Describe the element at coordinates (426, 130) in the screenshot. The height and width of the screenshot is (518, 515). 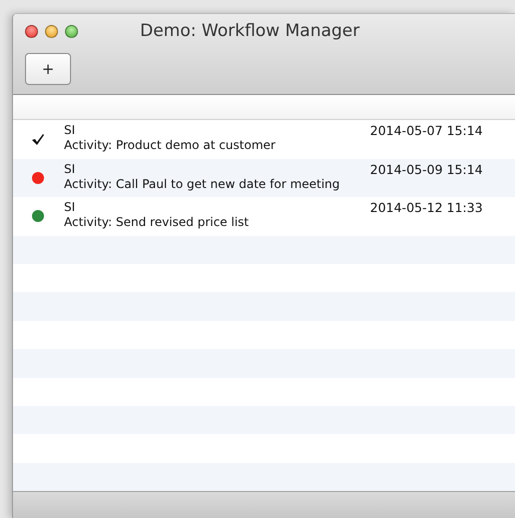
I see `activity-date: 2014-05-07 15:14` at that location.